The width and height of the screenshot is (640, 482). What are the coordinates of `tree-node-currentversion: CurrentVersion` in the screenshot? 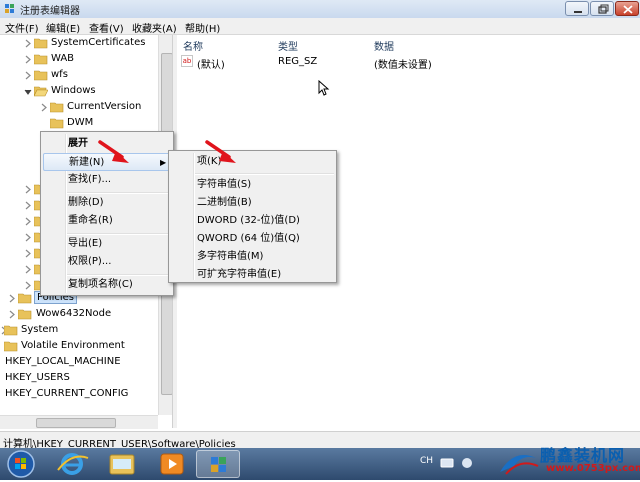 It's located at (102, 108).